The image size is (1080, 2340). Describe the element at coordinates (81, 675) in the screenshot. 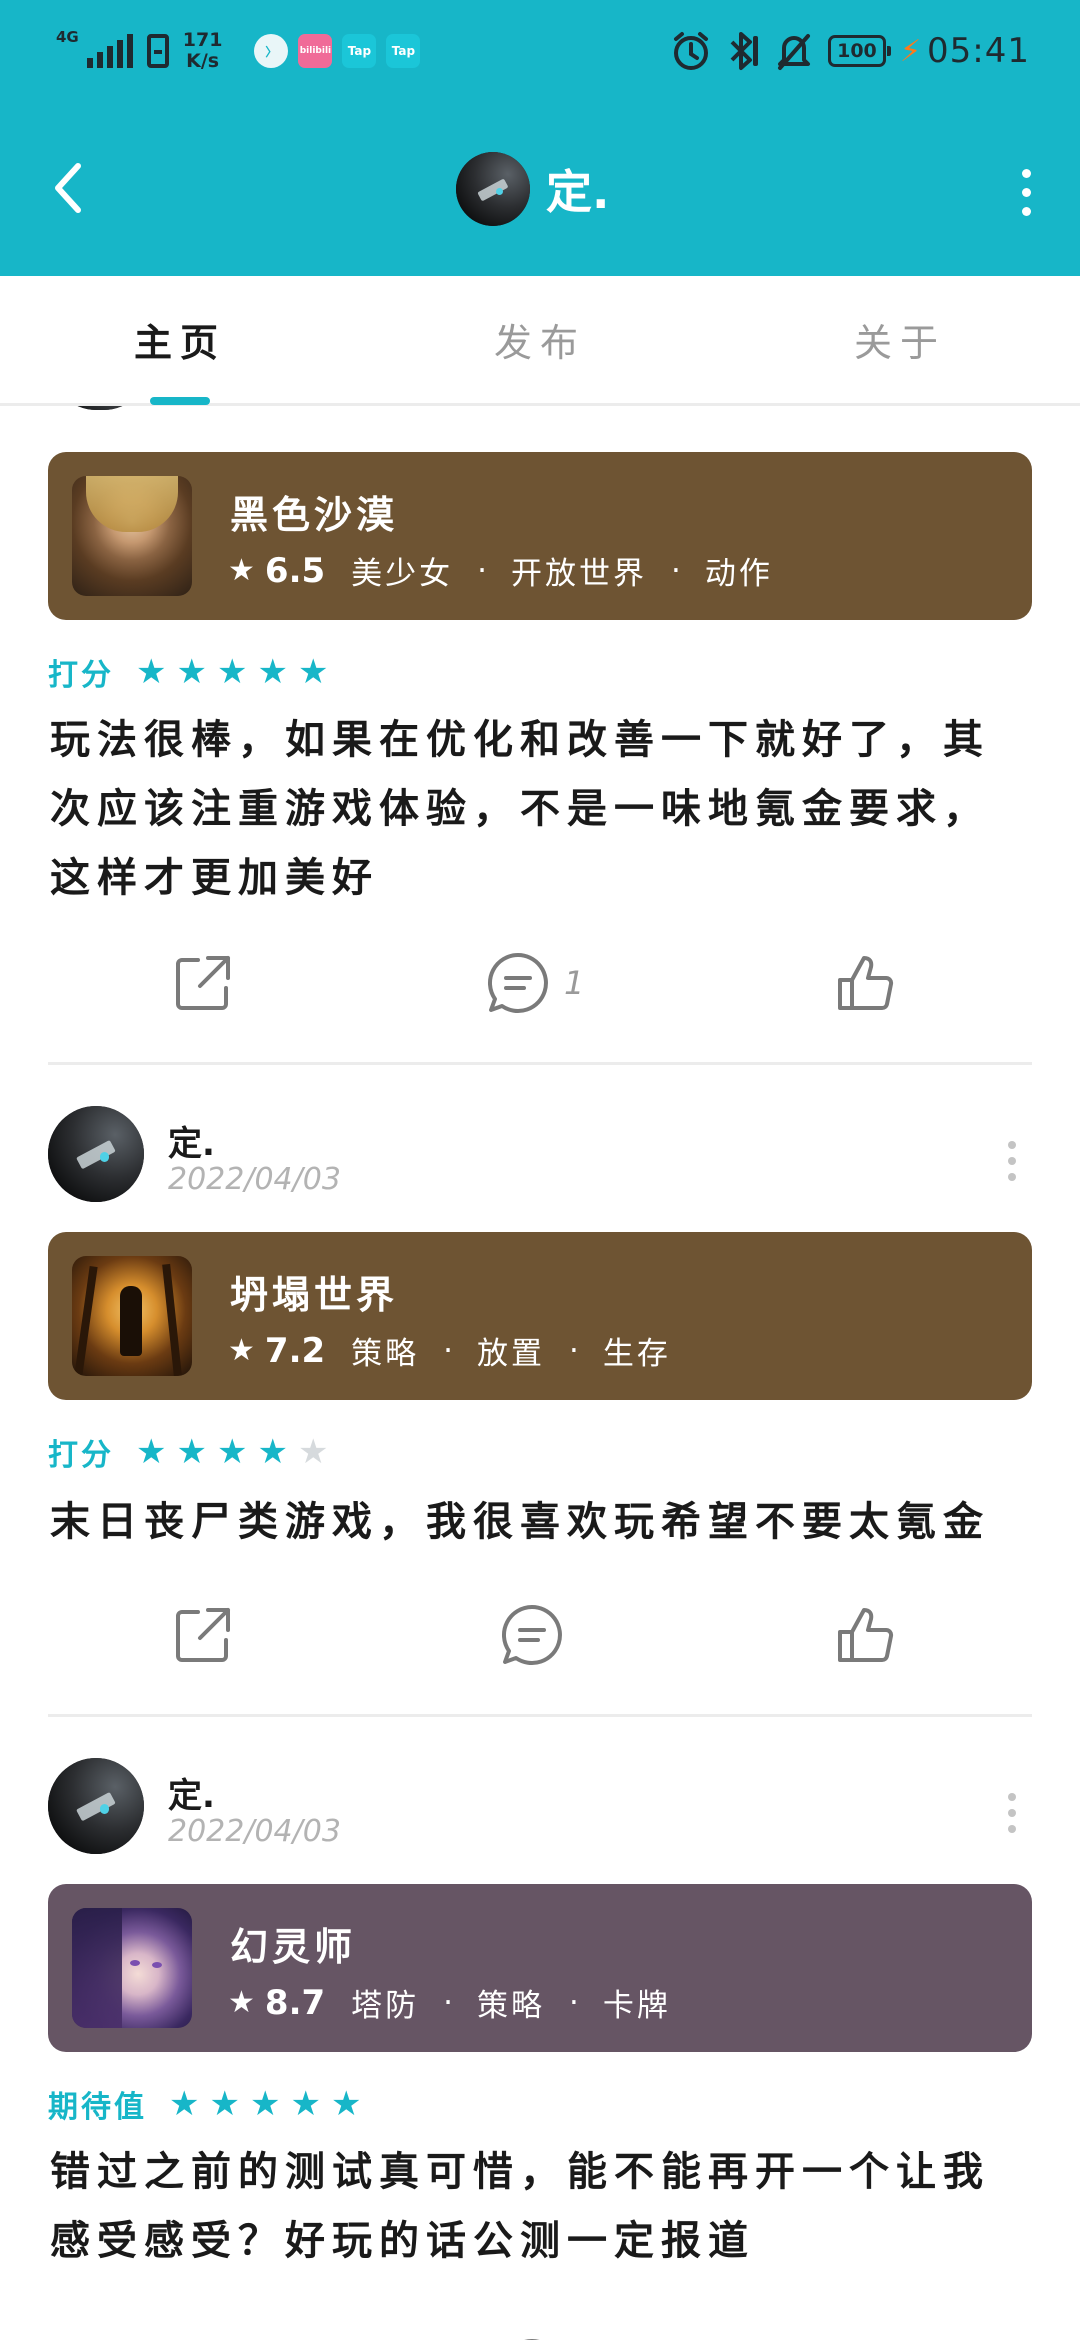

I see `rating-label: 打分` at that location.